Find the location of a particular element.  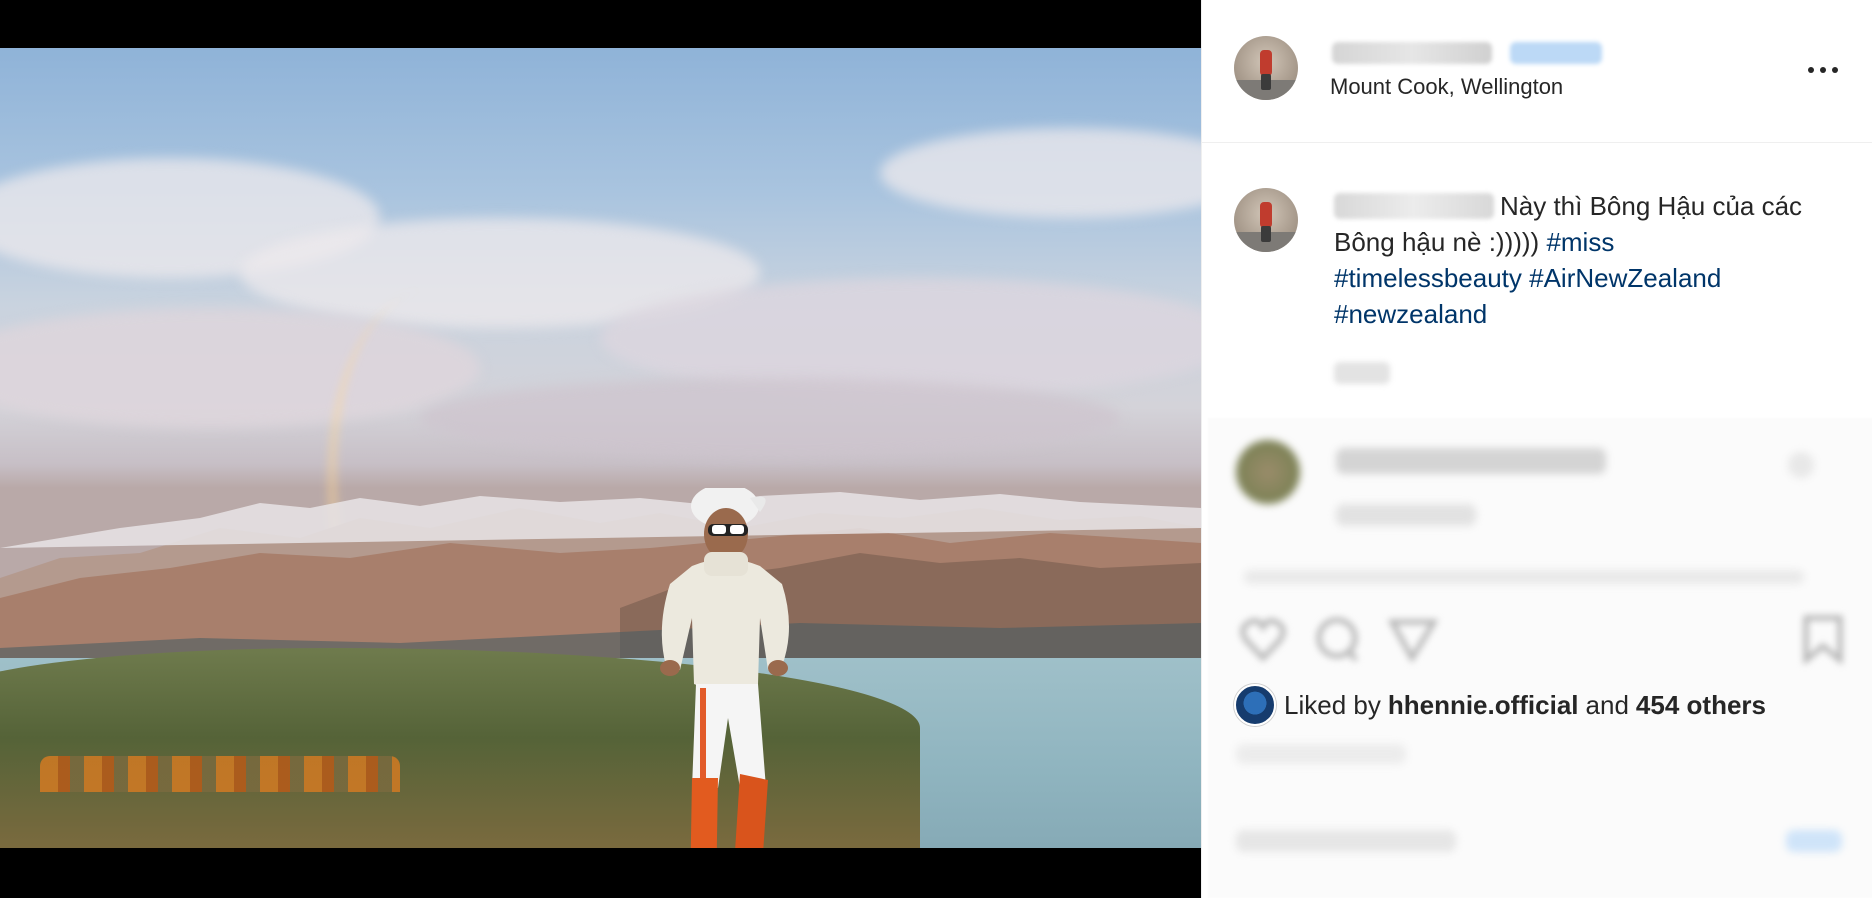

post-button-blurred is located at coordinates (1814, 841).